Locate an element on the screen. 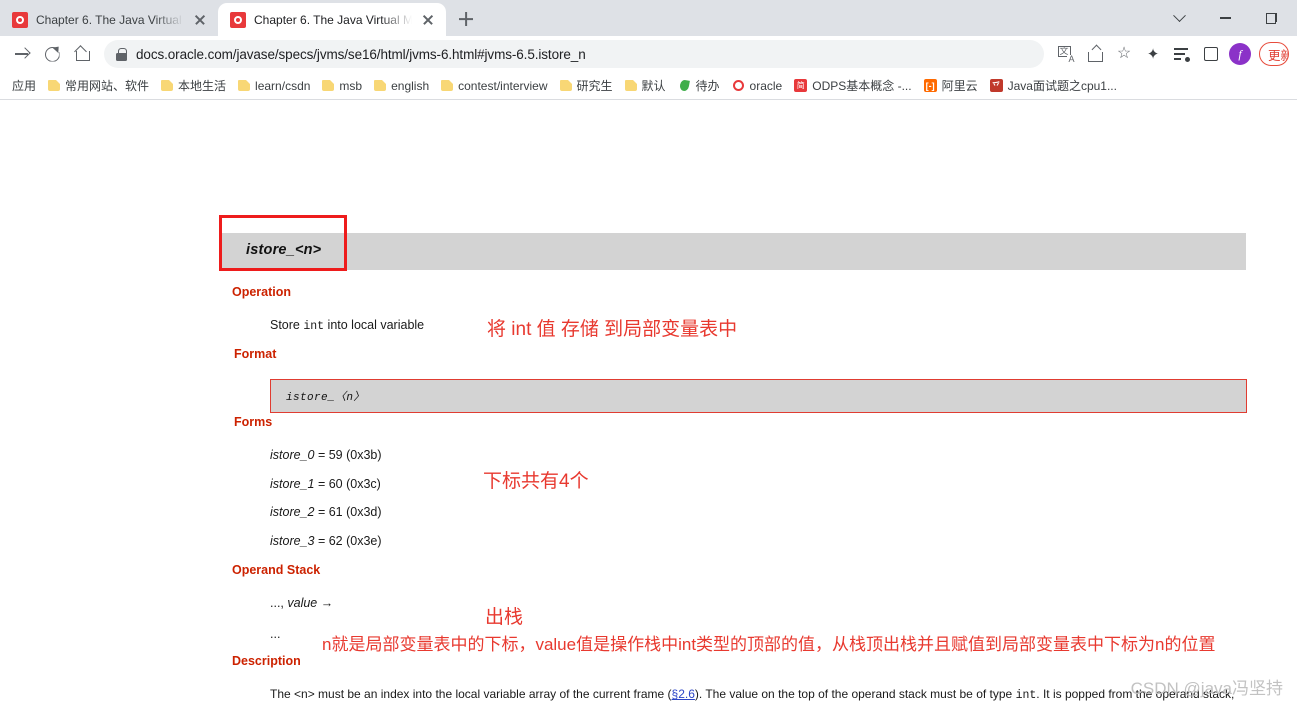 The width and height of the screenshot is (1297, 707). stack-value: value is located at coordinates (302, 603).